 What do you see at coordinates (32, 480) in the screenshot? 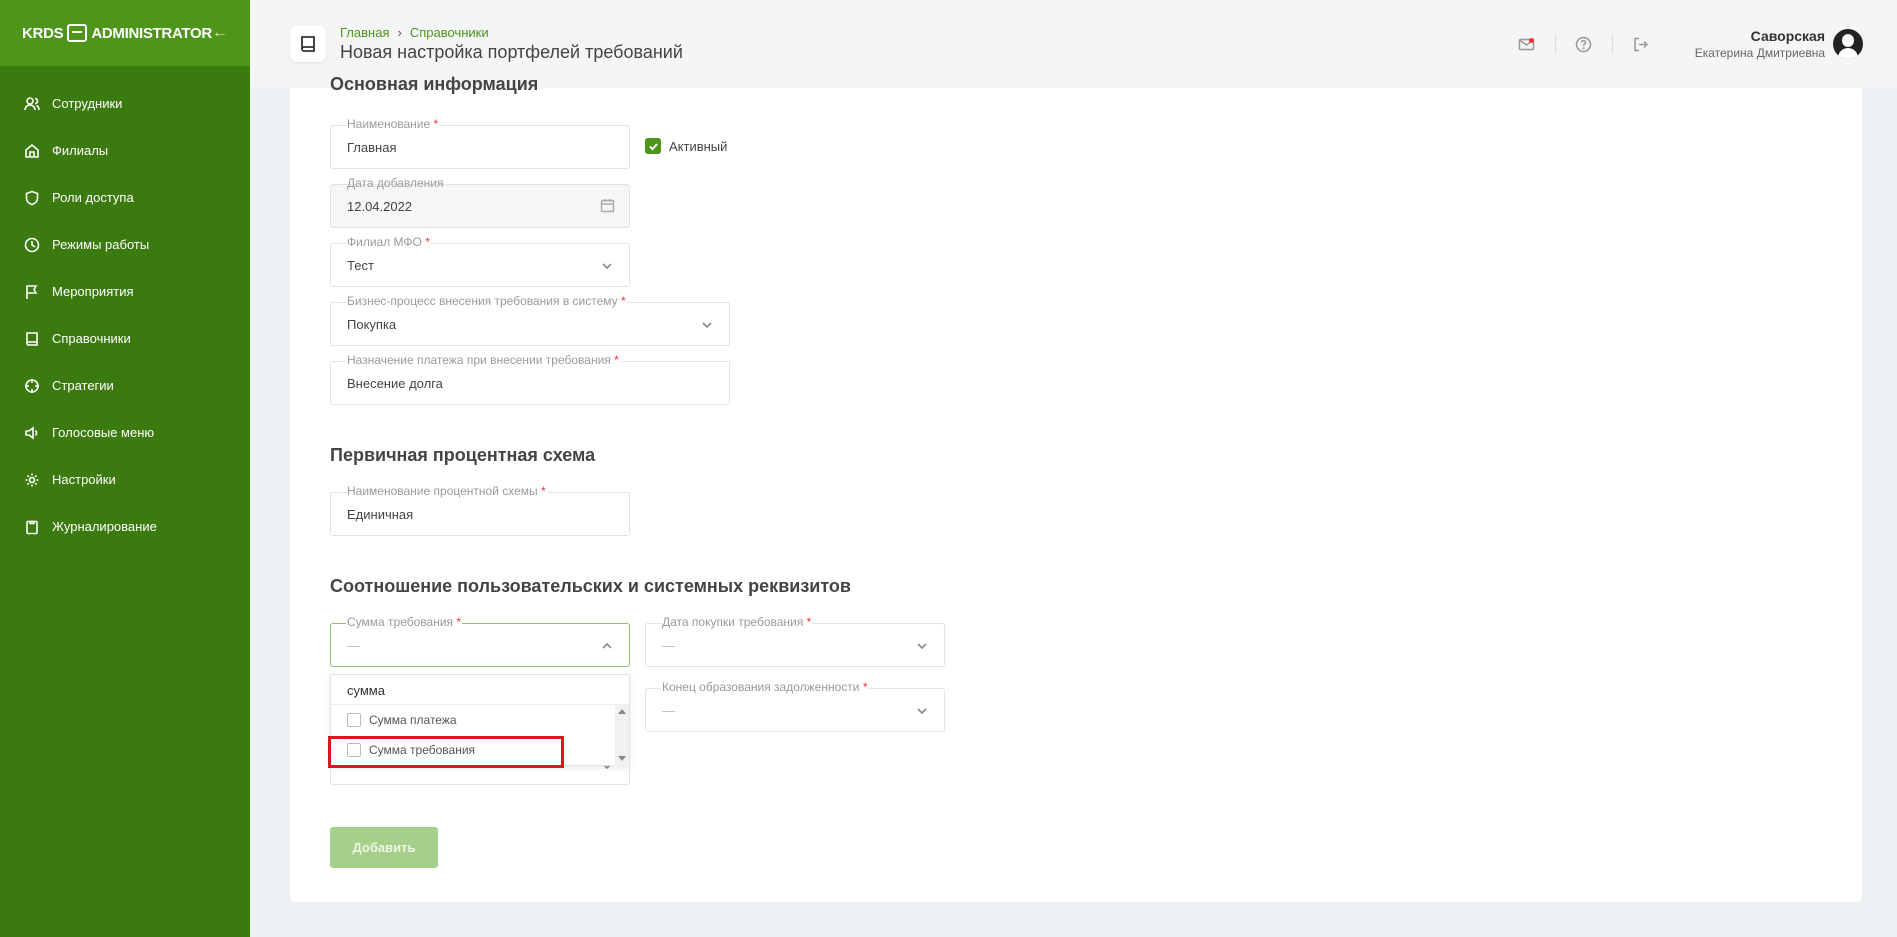
I see `gear-icon` at bounding box center [32, 480].